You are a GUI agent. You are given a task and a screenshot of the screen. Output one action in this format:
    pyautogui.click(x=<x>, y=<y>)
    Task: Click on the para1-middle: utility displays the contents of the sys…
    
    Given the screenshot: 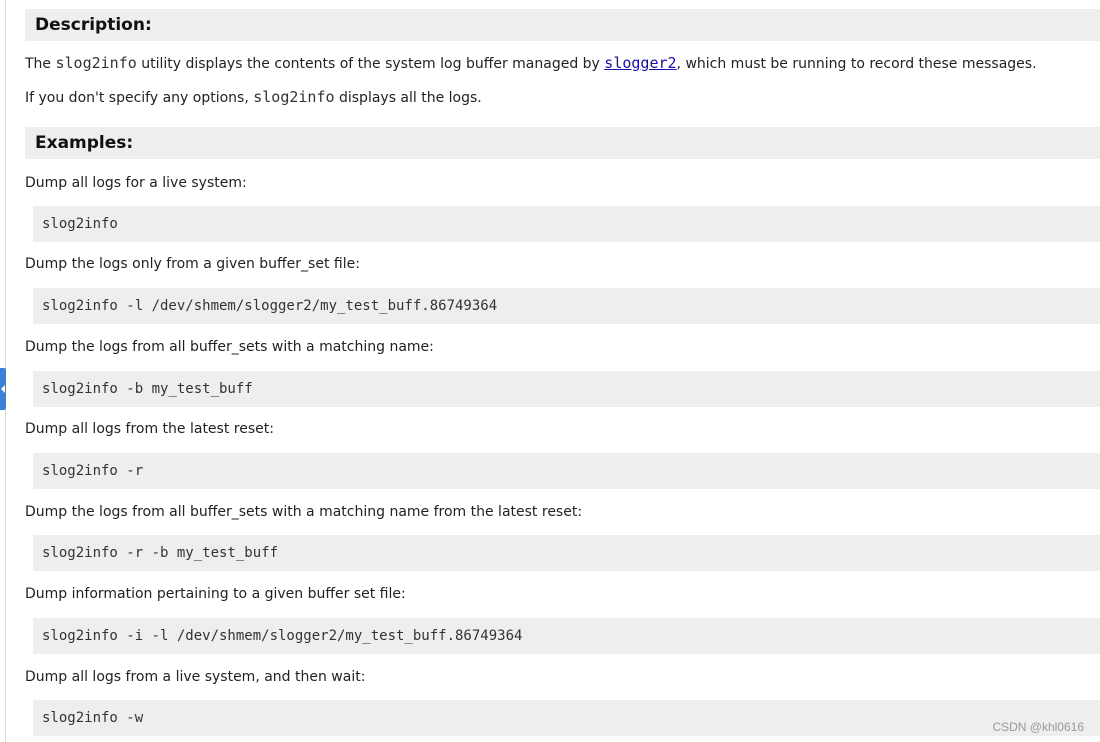 What is the action you would take?
    pyautogui.click(x=370, y=64)
    